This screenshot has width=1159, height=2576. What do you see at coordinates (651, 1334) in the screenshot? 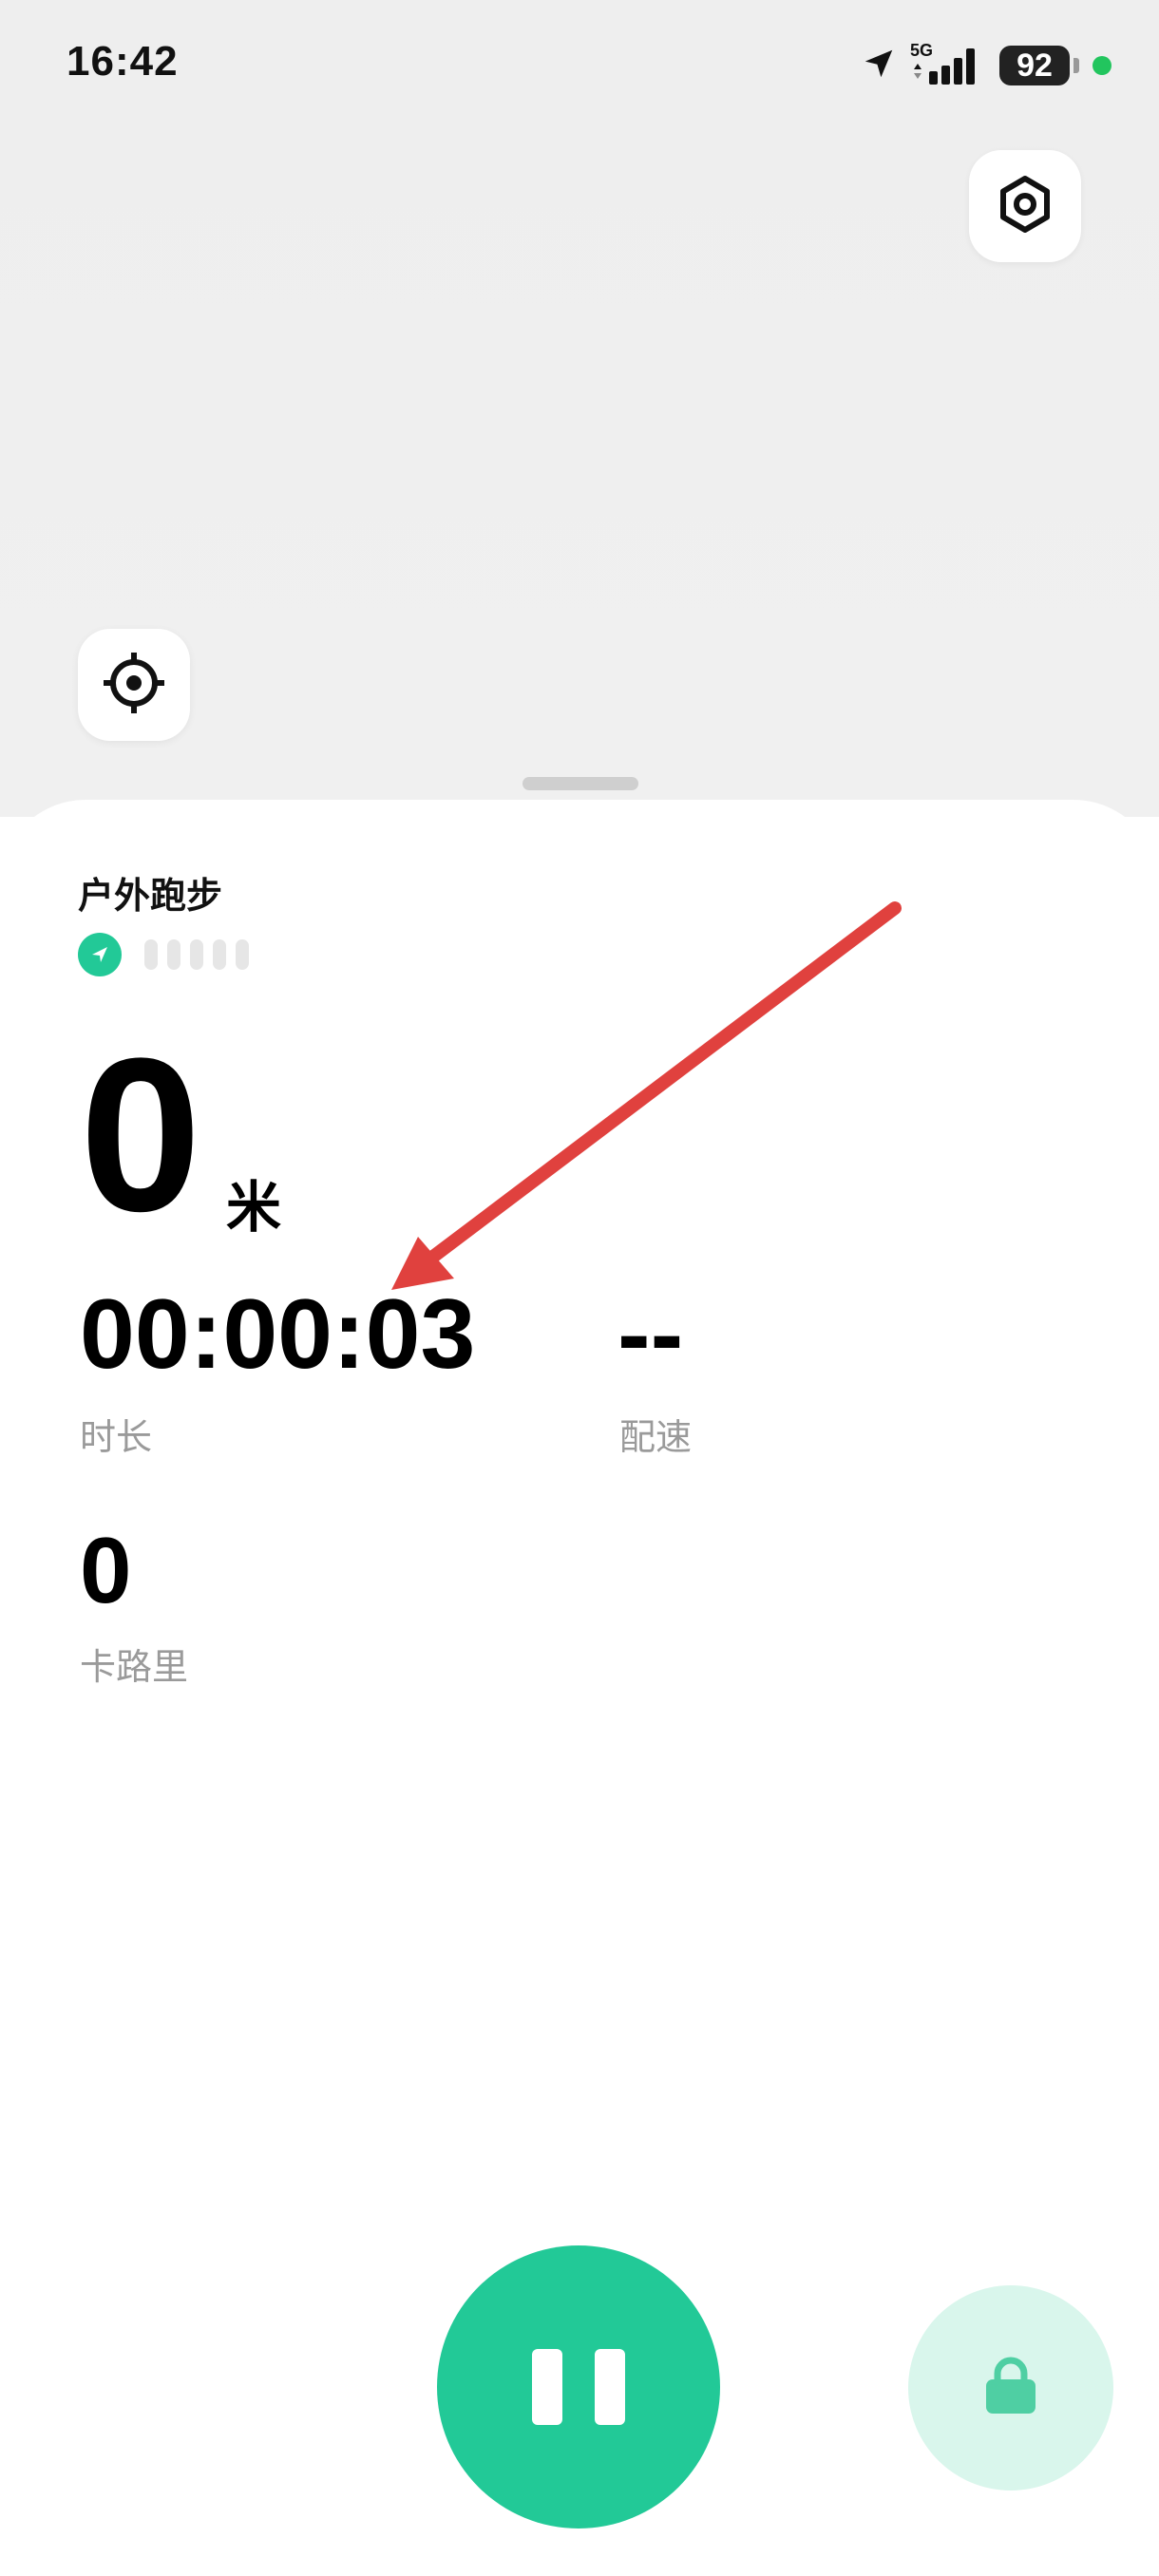
I see `pace-value: --` at bounding box center [651, 1334].